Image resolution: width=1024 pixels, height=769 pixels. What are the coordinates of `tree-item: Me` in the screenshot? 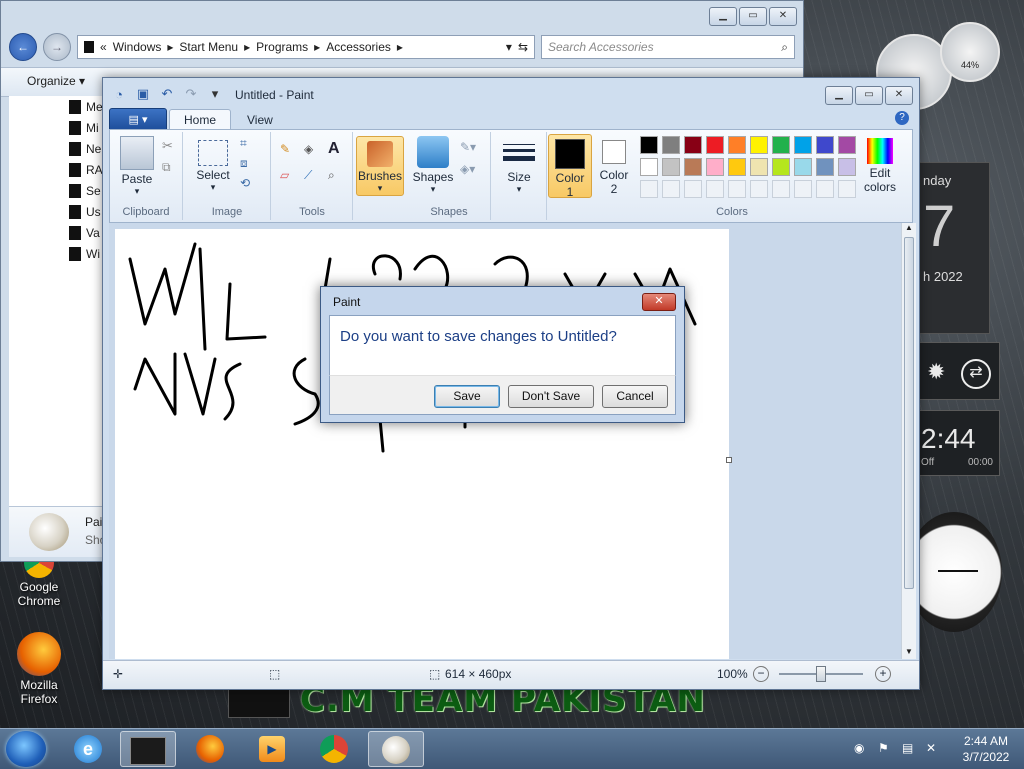 It's located at (57, 106).